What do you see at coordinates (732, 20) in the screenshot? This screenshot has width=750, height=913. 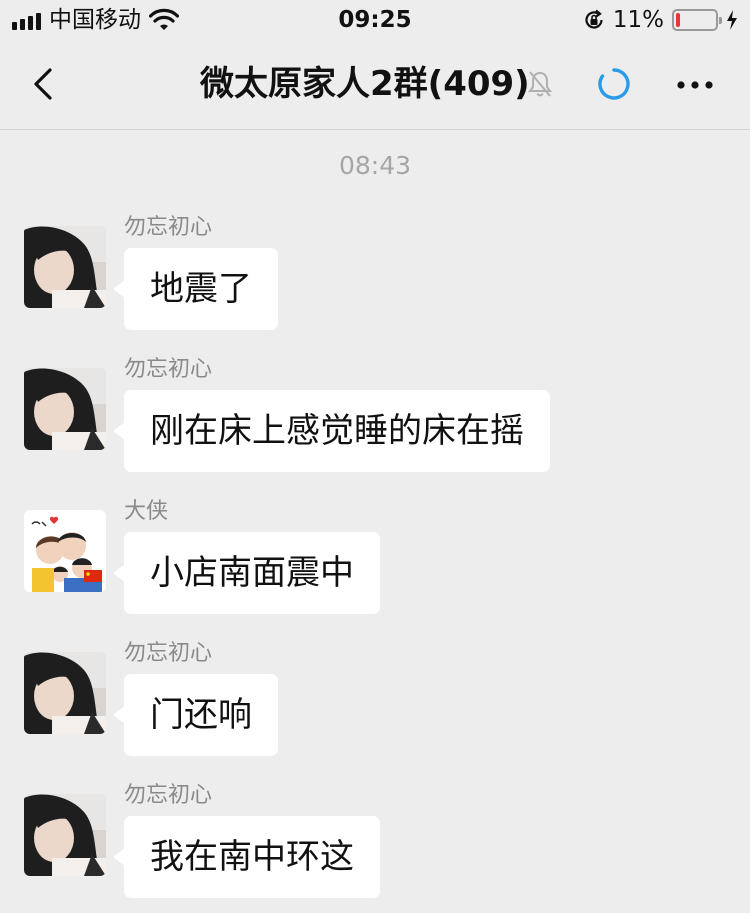 I see `charging-bolt-icon` at bounding box center [732, 20].